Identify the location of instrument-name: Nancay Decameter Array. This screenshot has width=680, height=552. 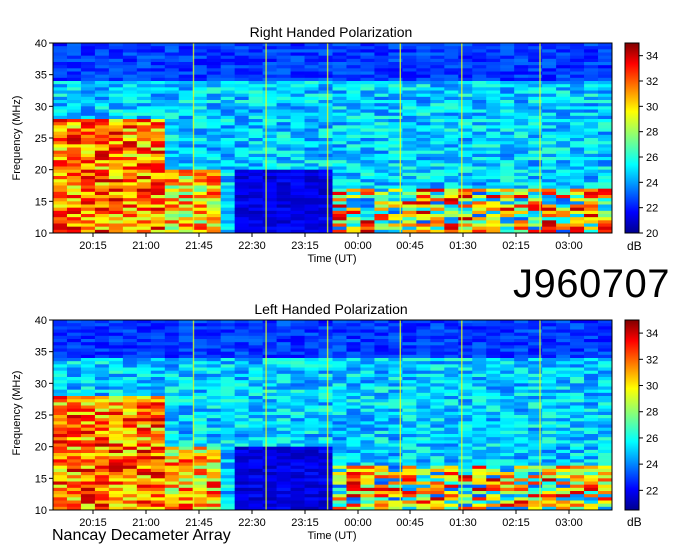
(141, 535).